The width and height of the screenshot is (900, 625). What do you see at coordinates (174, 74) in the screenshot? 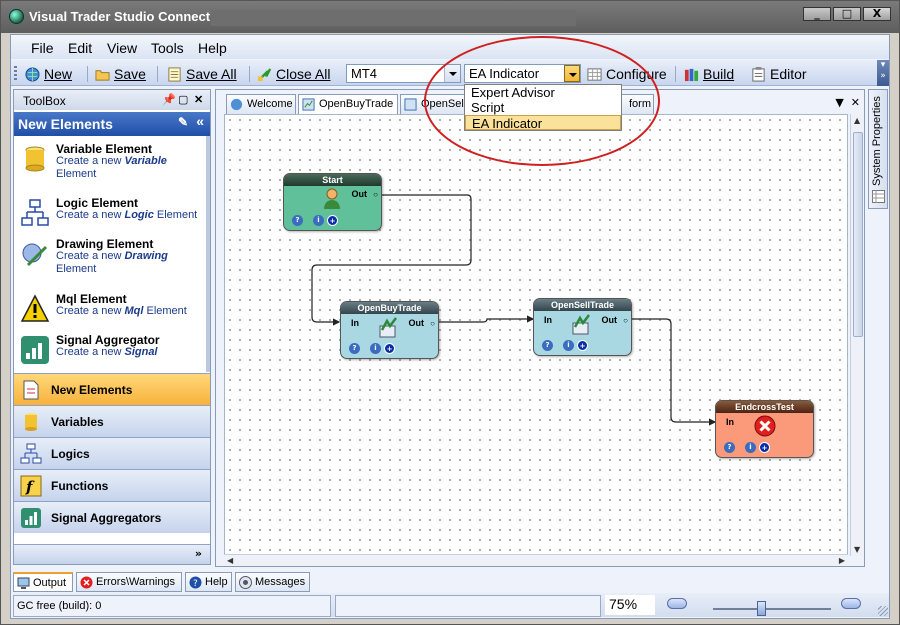
I see `notepad-icon` at bounding box center [174, 74].